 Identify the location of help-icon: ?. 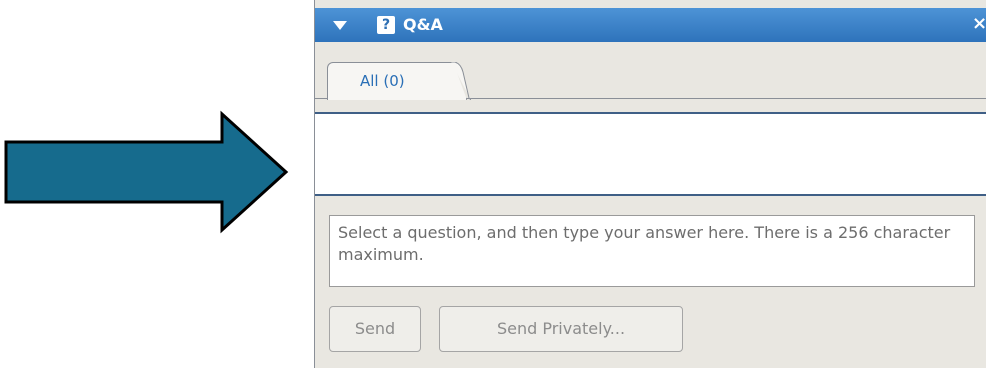
(386, 25).